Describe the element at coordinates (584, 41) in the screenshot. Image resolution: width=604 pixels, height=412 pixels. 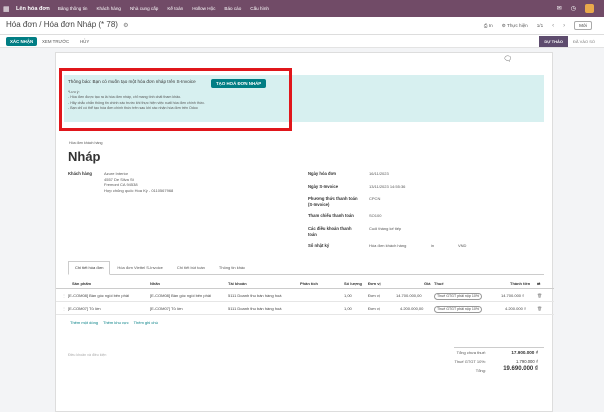
I see `stage-posted: ĐÃ VÀO SỔ` at that location.